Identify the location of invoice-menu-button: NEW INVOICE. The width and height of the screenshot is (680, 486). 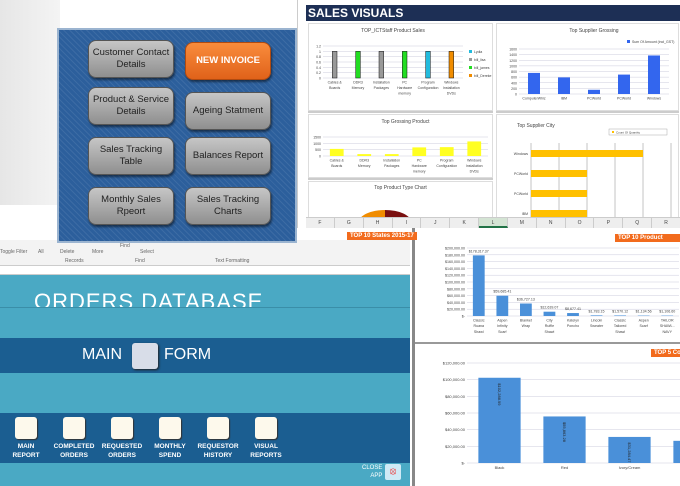
(228, 61).